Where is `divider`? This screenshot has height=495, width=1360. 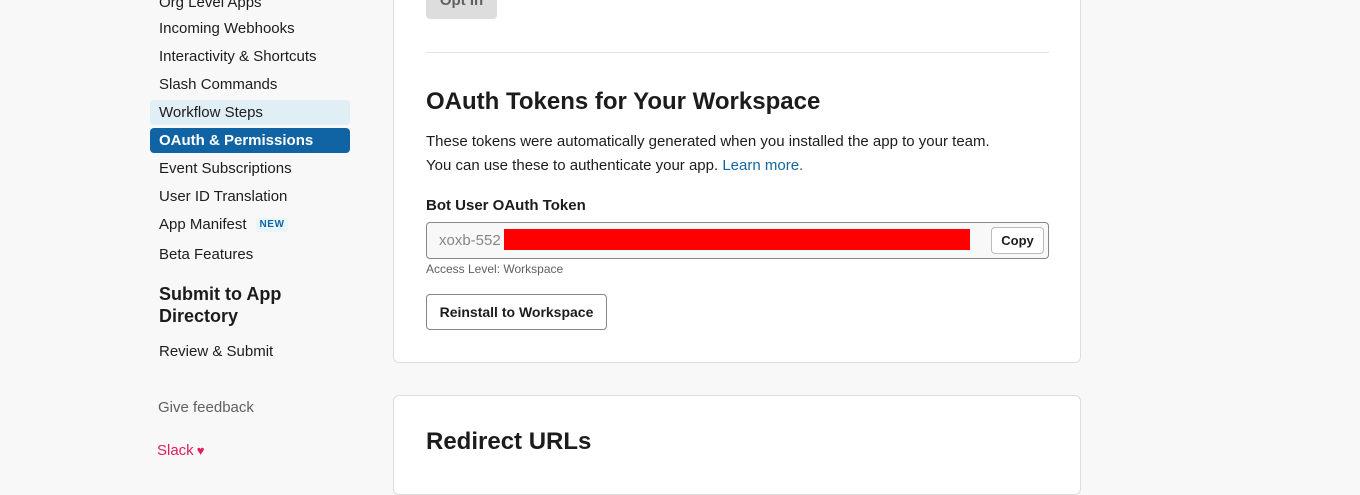
divider is located at coordinates (737, 52).